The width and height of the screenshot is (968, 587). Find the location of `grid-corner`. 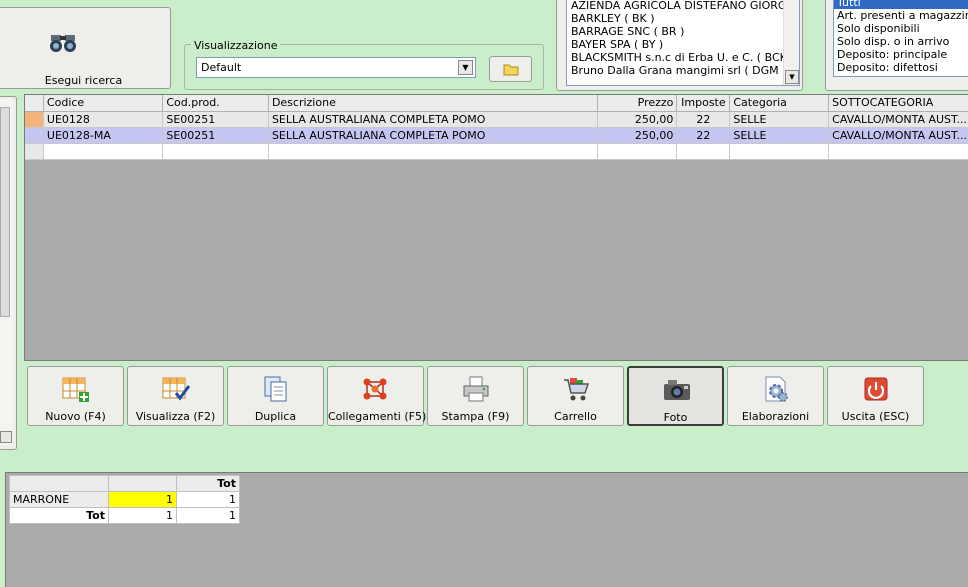

grid-corner is located at coordinates (34, 103).